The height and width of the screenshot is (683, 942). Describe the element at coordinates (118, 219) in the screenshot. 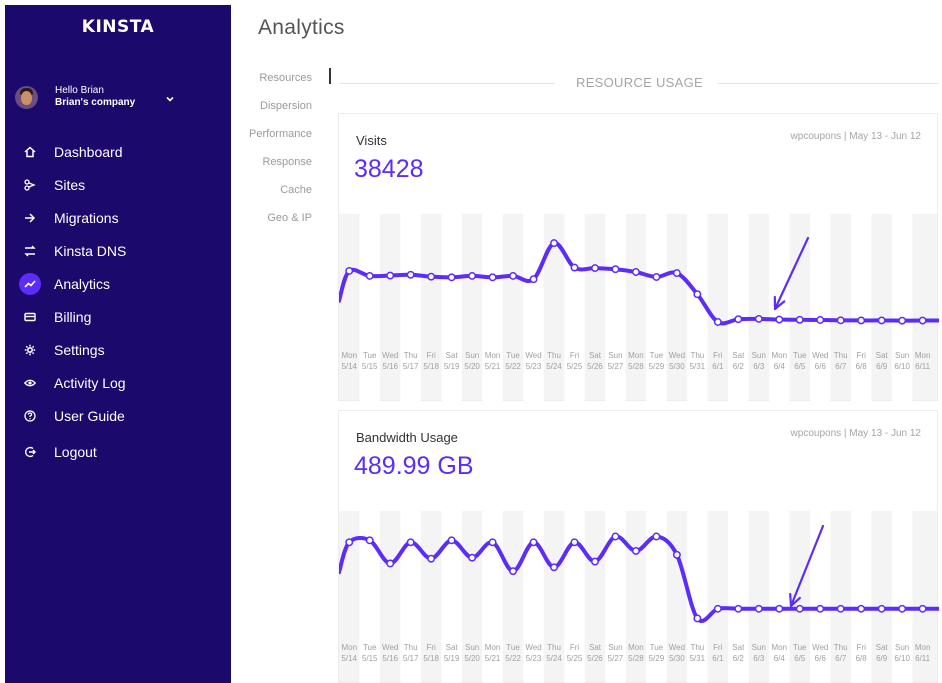

I see `sidebar-item-migrations: Migrations` at that location.